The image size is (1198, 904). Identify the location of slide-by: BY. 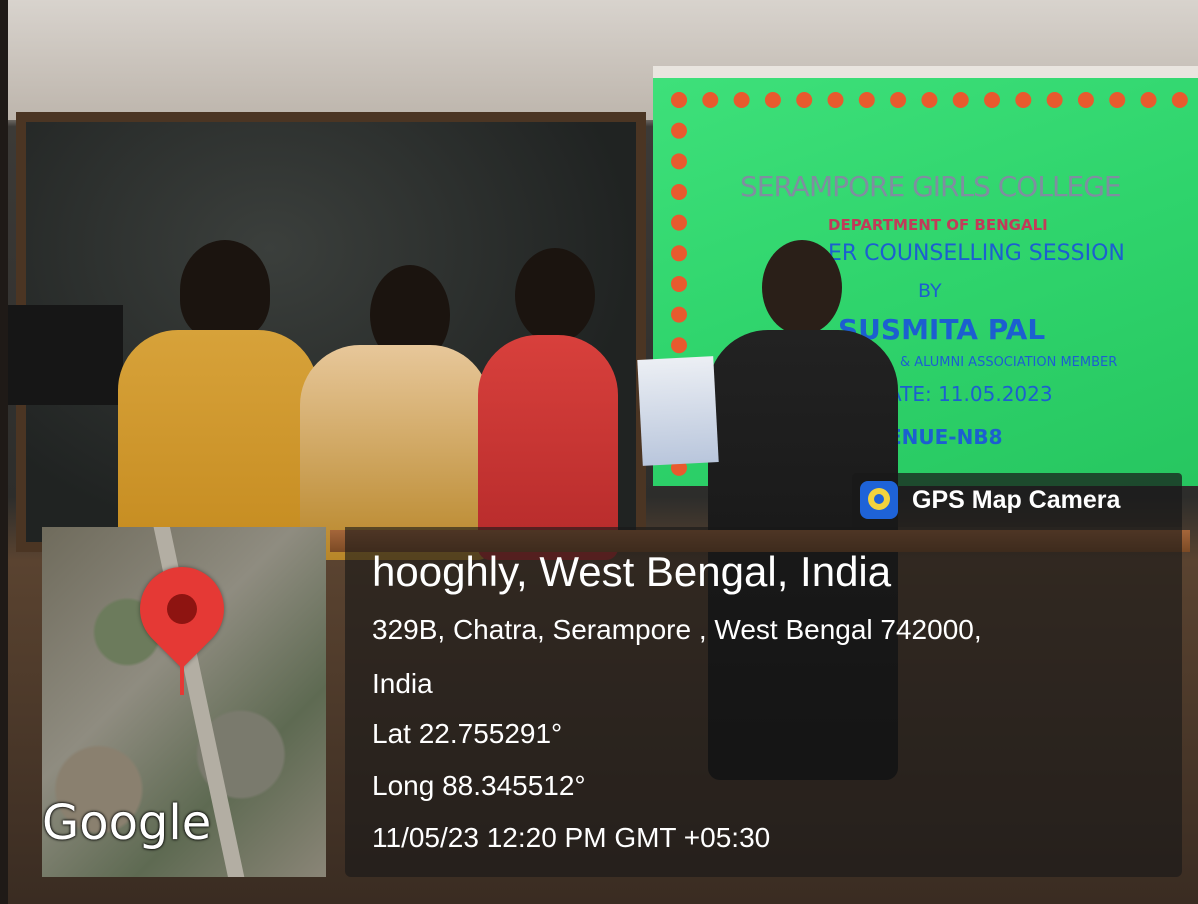
(930, 291).